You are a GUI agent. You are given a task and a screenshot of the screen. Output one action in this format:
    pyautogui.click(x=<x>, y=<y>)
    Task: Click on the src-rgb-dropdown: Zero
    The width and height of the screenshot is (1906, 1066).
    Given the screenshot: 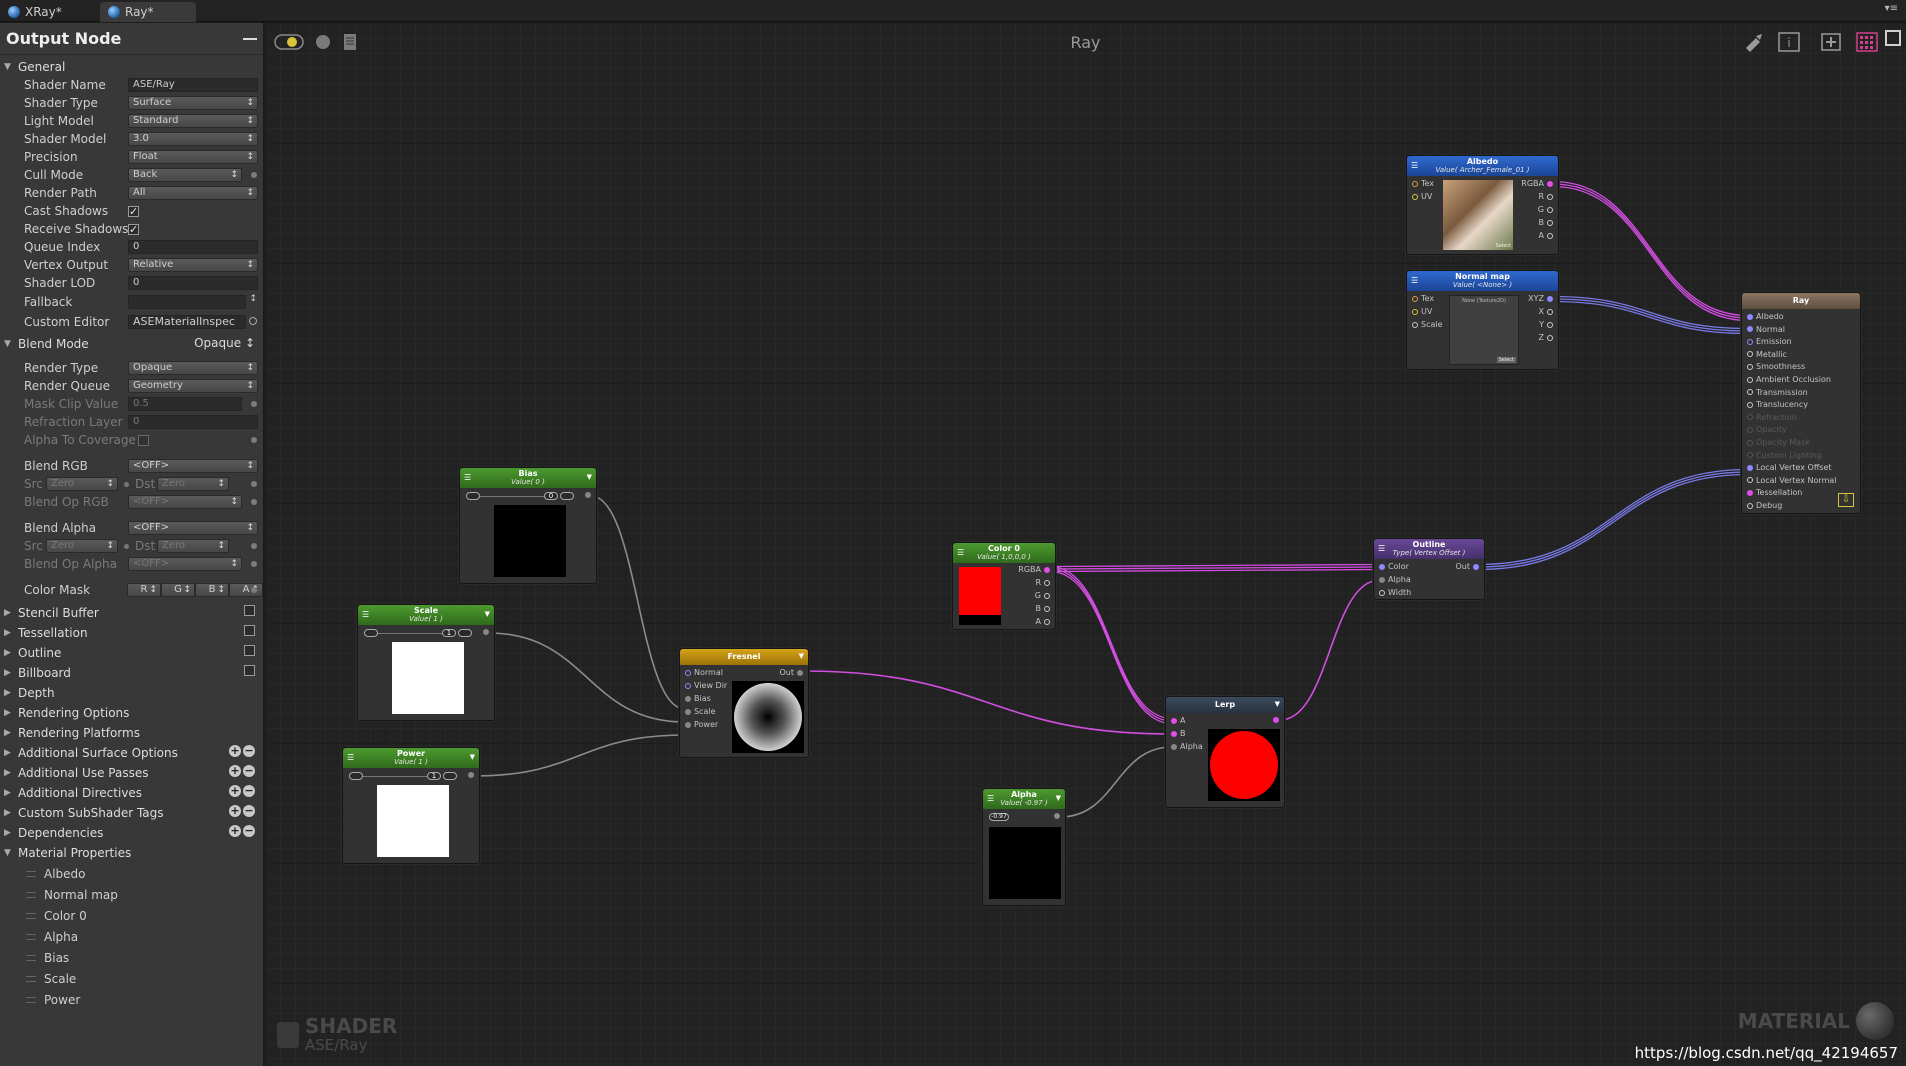 What is the action you would take?
    pyautogui.click(x=82, y=484)
    